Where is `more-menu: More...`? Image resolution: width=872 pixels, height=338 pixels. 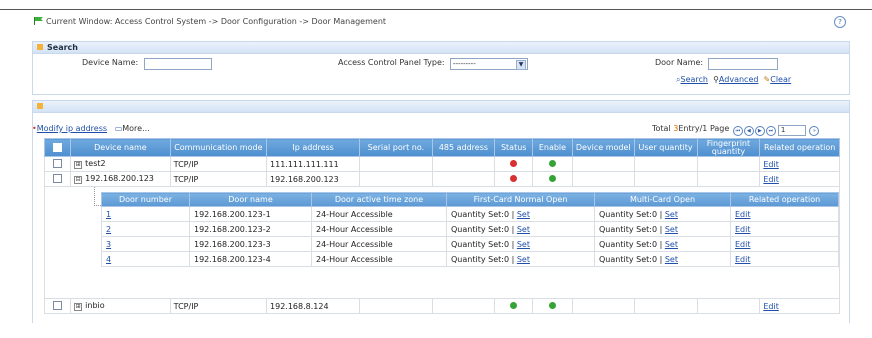
more-menu: More... is located at coordinates (135, 128).